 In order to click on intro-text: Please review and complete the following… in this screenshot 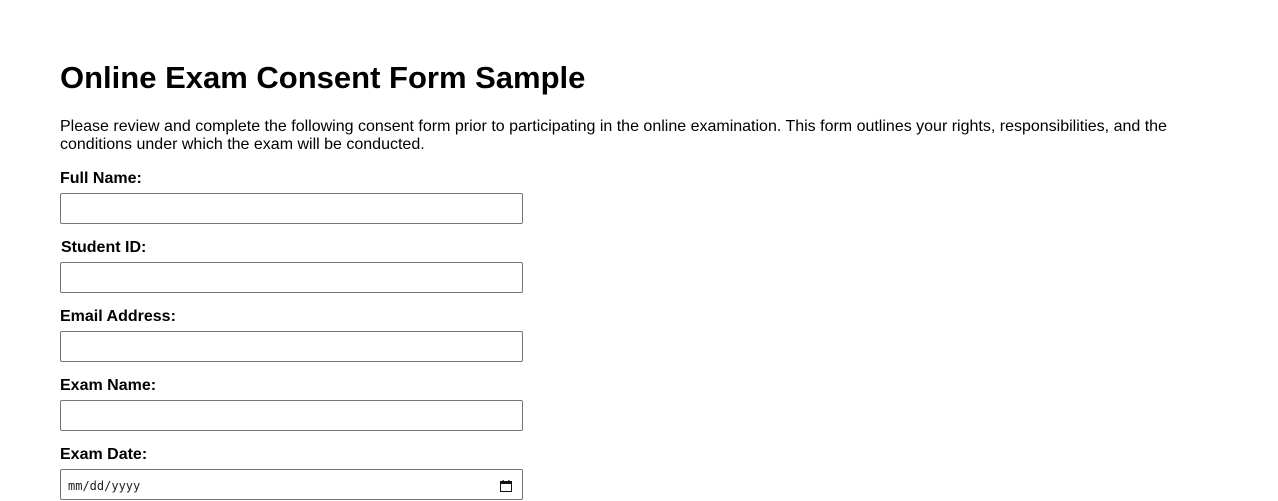, I will do `click(613, 135)`.